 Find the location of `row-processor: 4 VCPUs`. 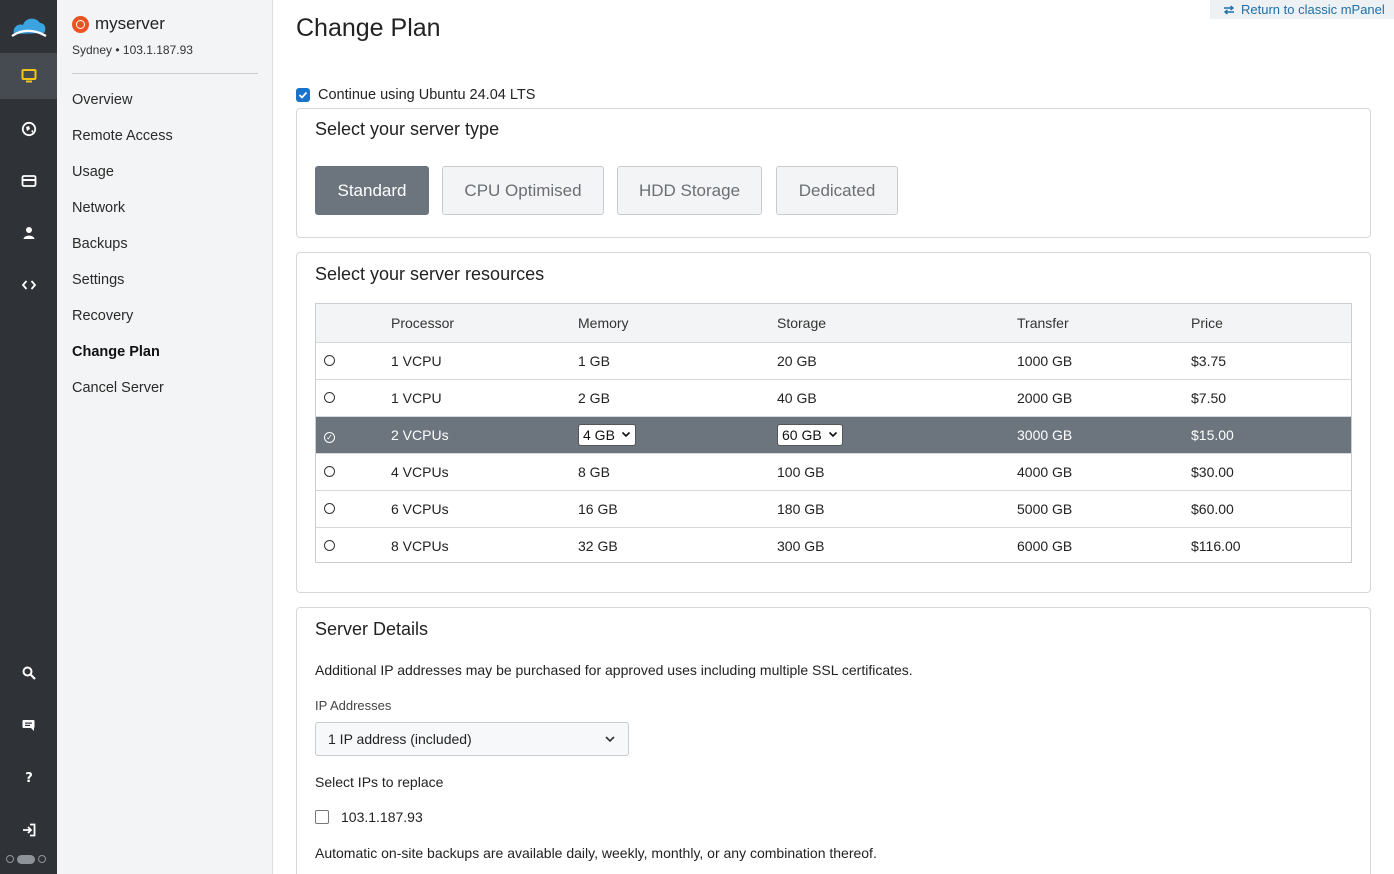

row-processor: 4 VCPUs is located at coordinates (484, 472).